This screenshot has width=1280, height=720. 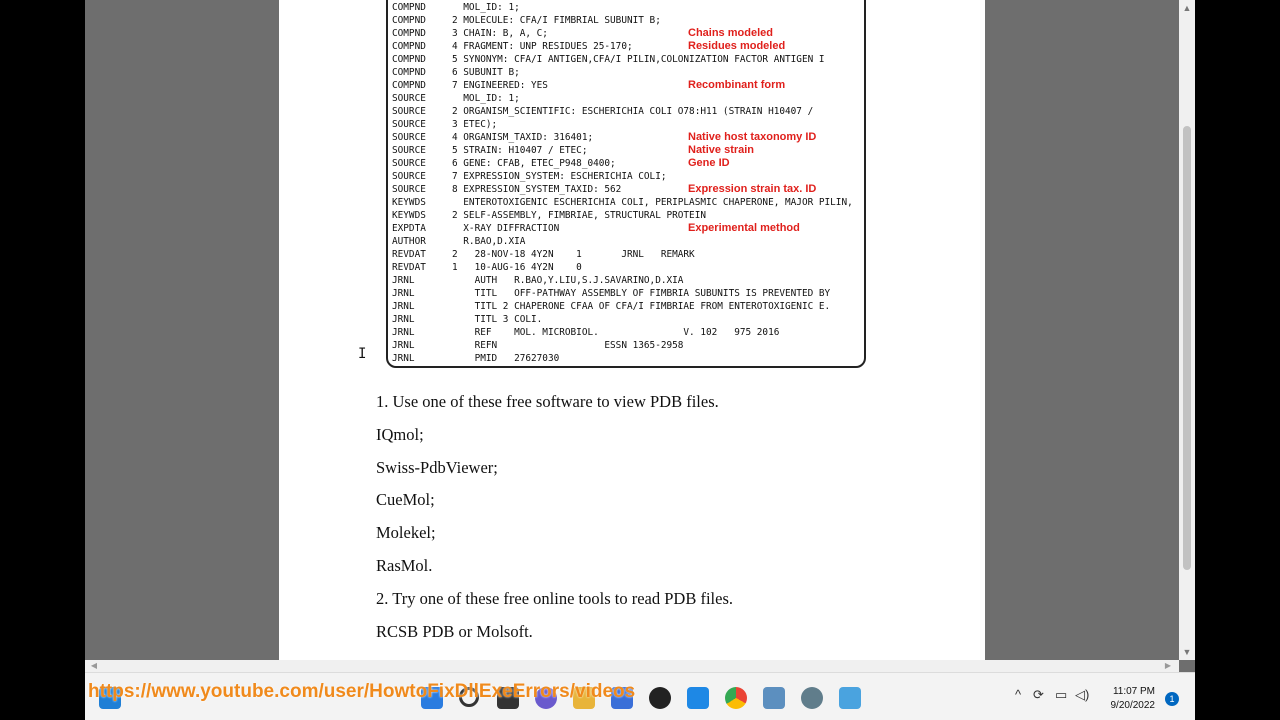 What do you see at coordinates (660, 698) in the screenshot?
I see `media-player-icon` at bounding box center [660, 698].